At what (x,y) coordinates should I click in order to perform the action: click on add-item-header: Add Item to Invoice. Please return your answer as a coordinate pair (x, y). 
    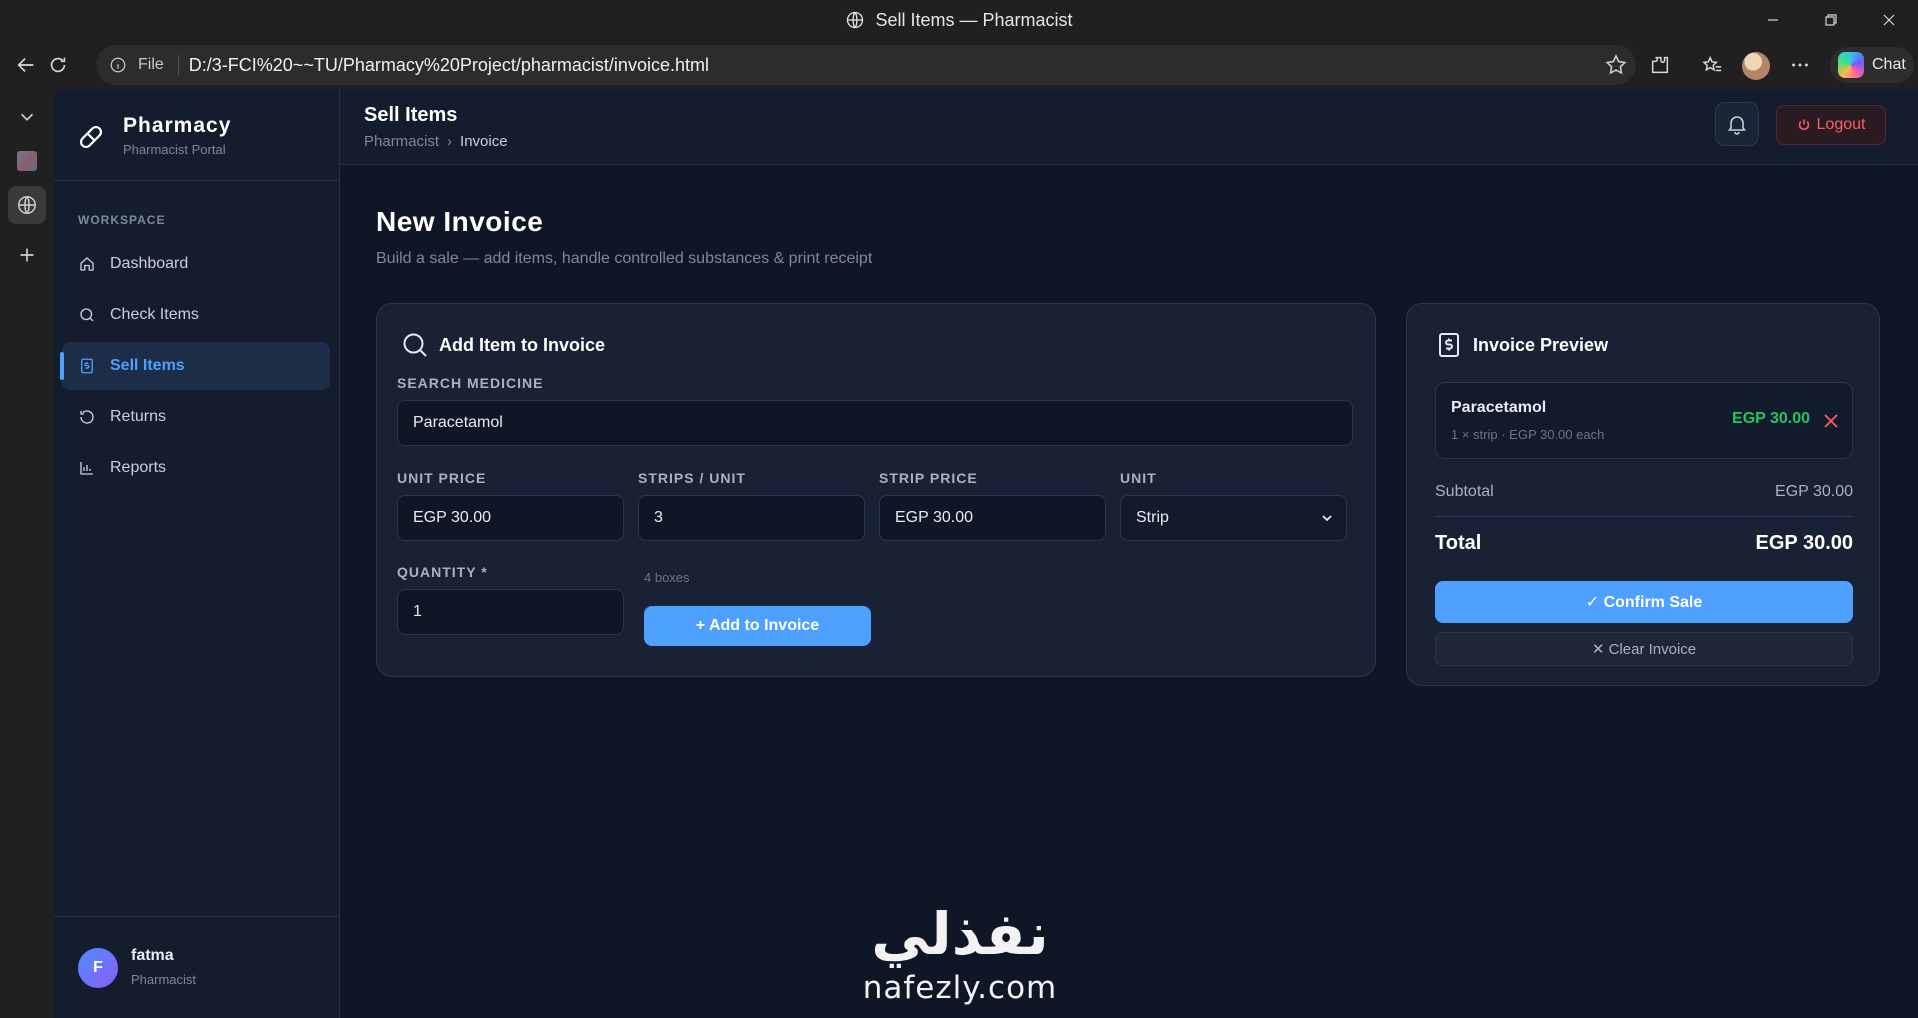
    Looking at the image, I should click on (503, 345).